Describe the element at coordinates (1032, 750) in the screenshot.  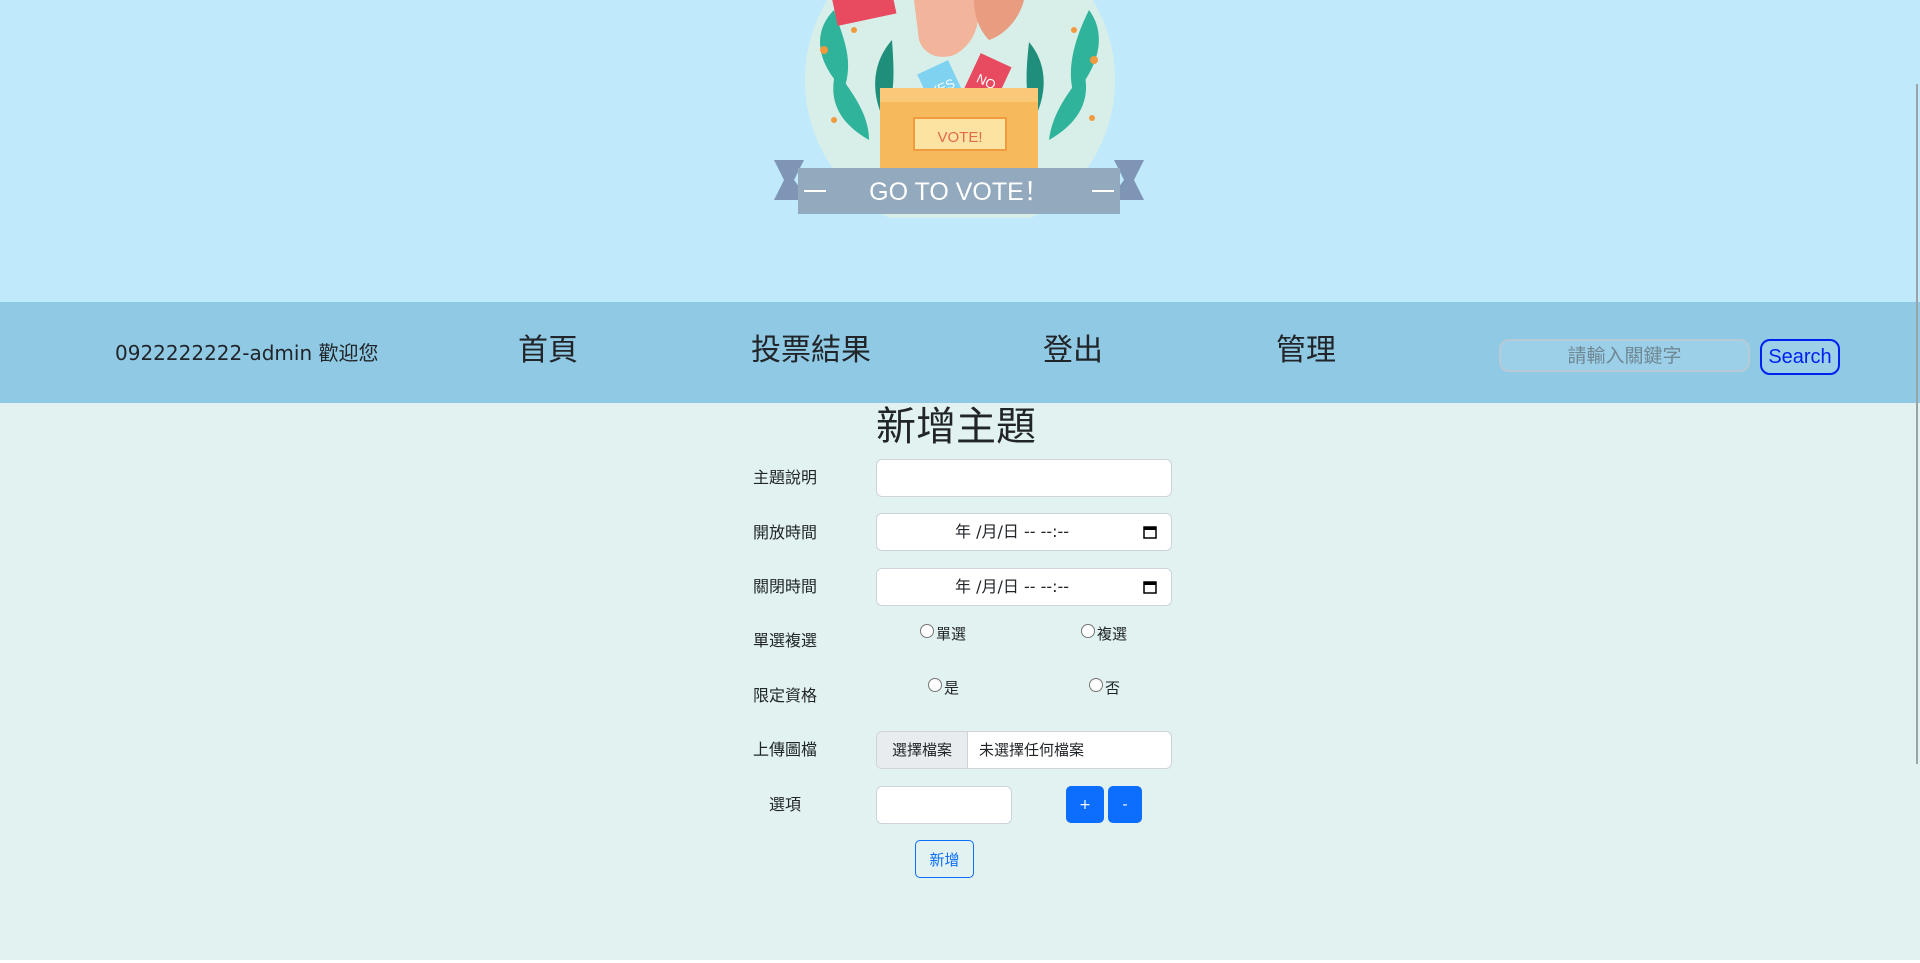
I see `file-status: 未選擇任何檔案` at that location.